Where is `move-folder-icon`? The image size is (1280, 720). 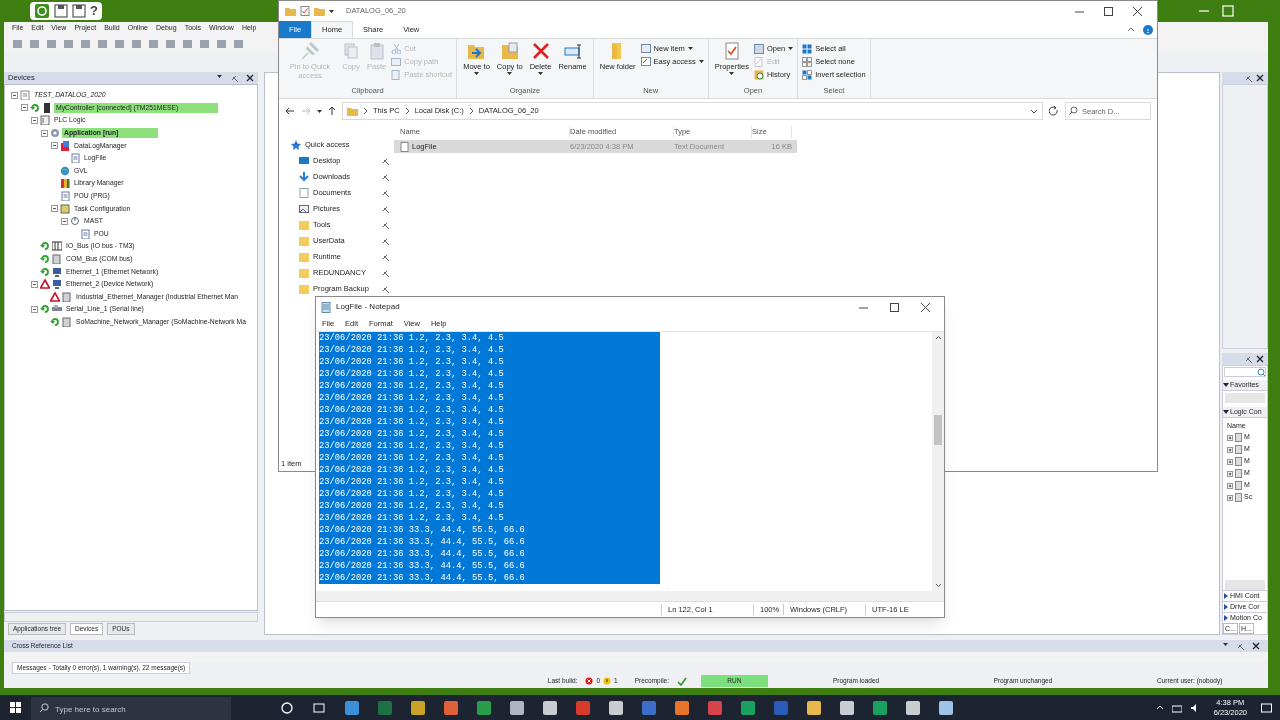
move-folder-icon is located at coordinates (476, 51).